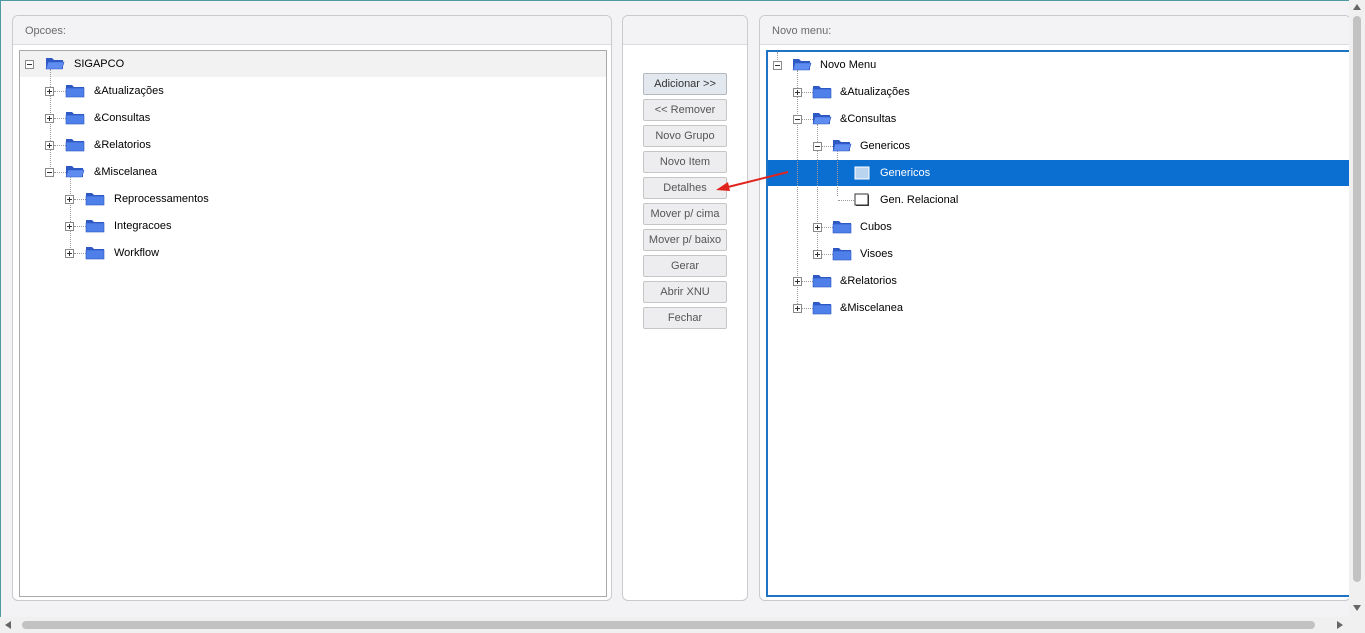 The height and width of the screenshot is (633, 1365). What do you see at coordinates (685, 136) in the screenshot?
I see `new-group-button: Novo Grupo` at bounding box center [685, 136].